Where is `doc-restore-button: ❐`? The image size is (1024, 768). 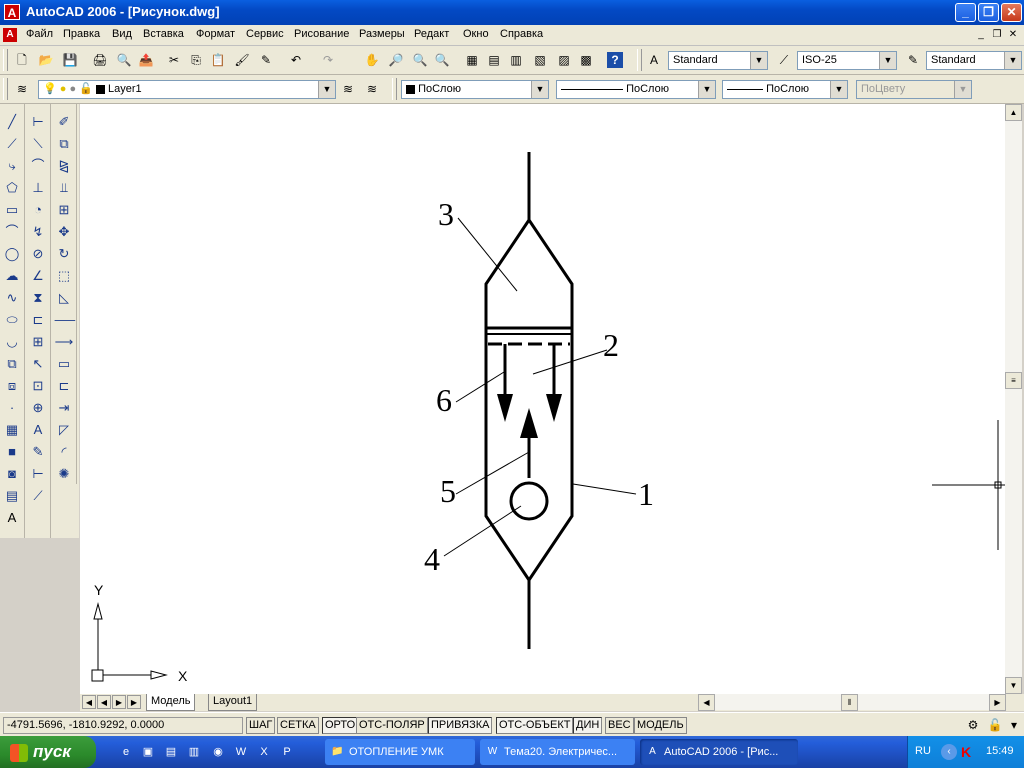
doc-restore-button: ❐ is located at coordinates (997, 34).